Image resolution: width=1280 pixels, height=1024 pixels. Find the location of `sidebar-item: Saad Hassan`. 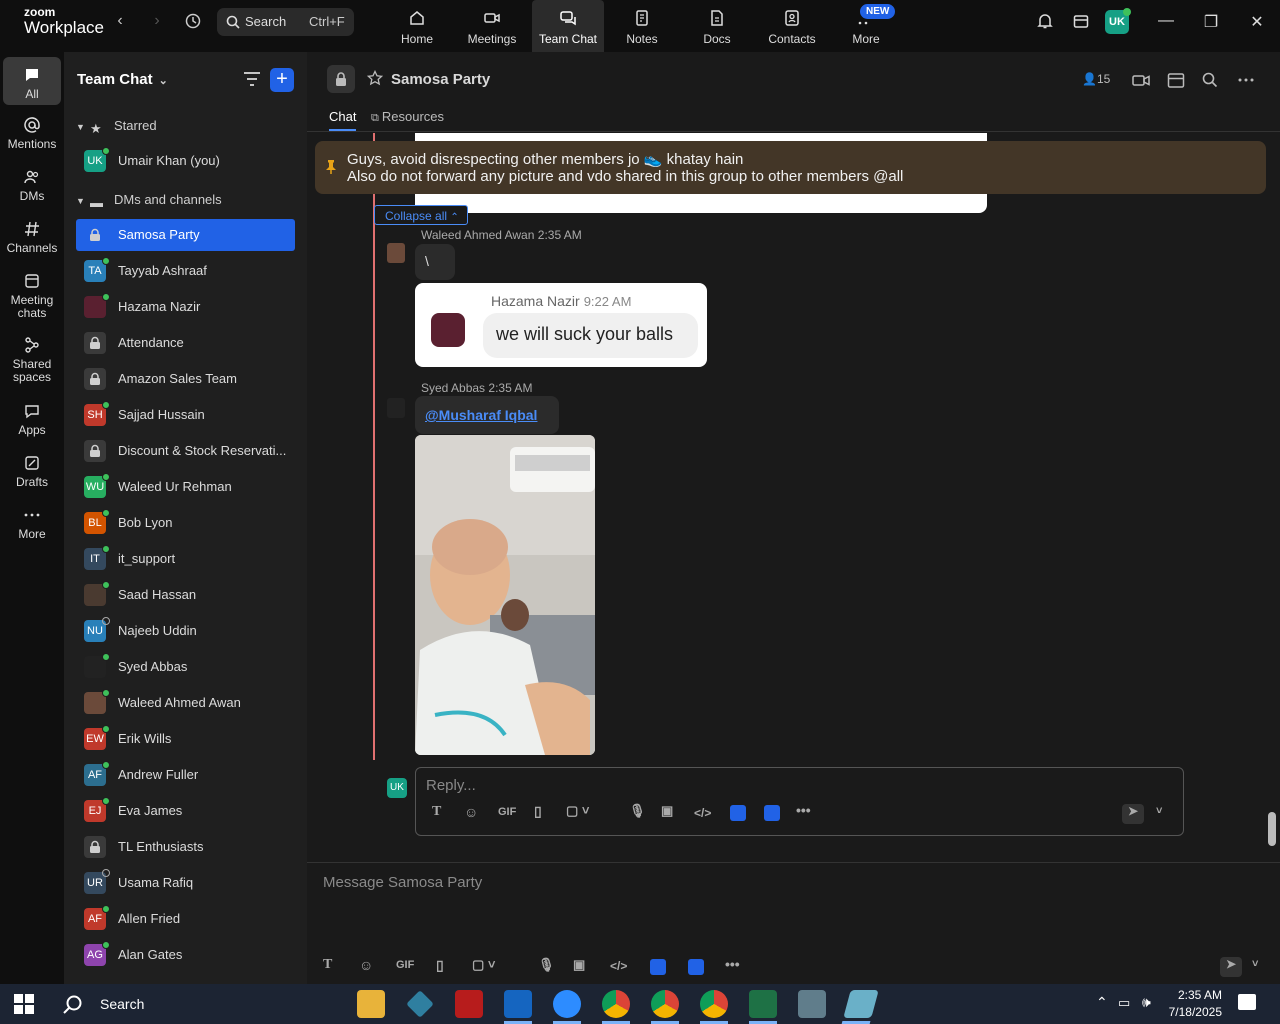

sidebar-item: Saad Hassan is located at coordinates (185, 595).